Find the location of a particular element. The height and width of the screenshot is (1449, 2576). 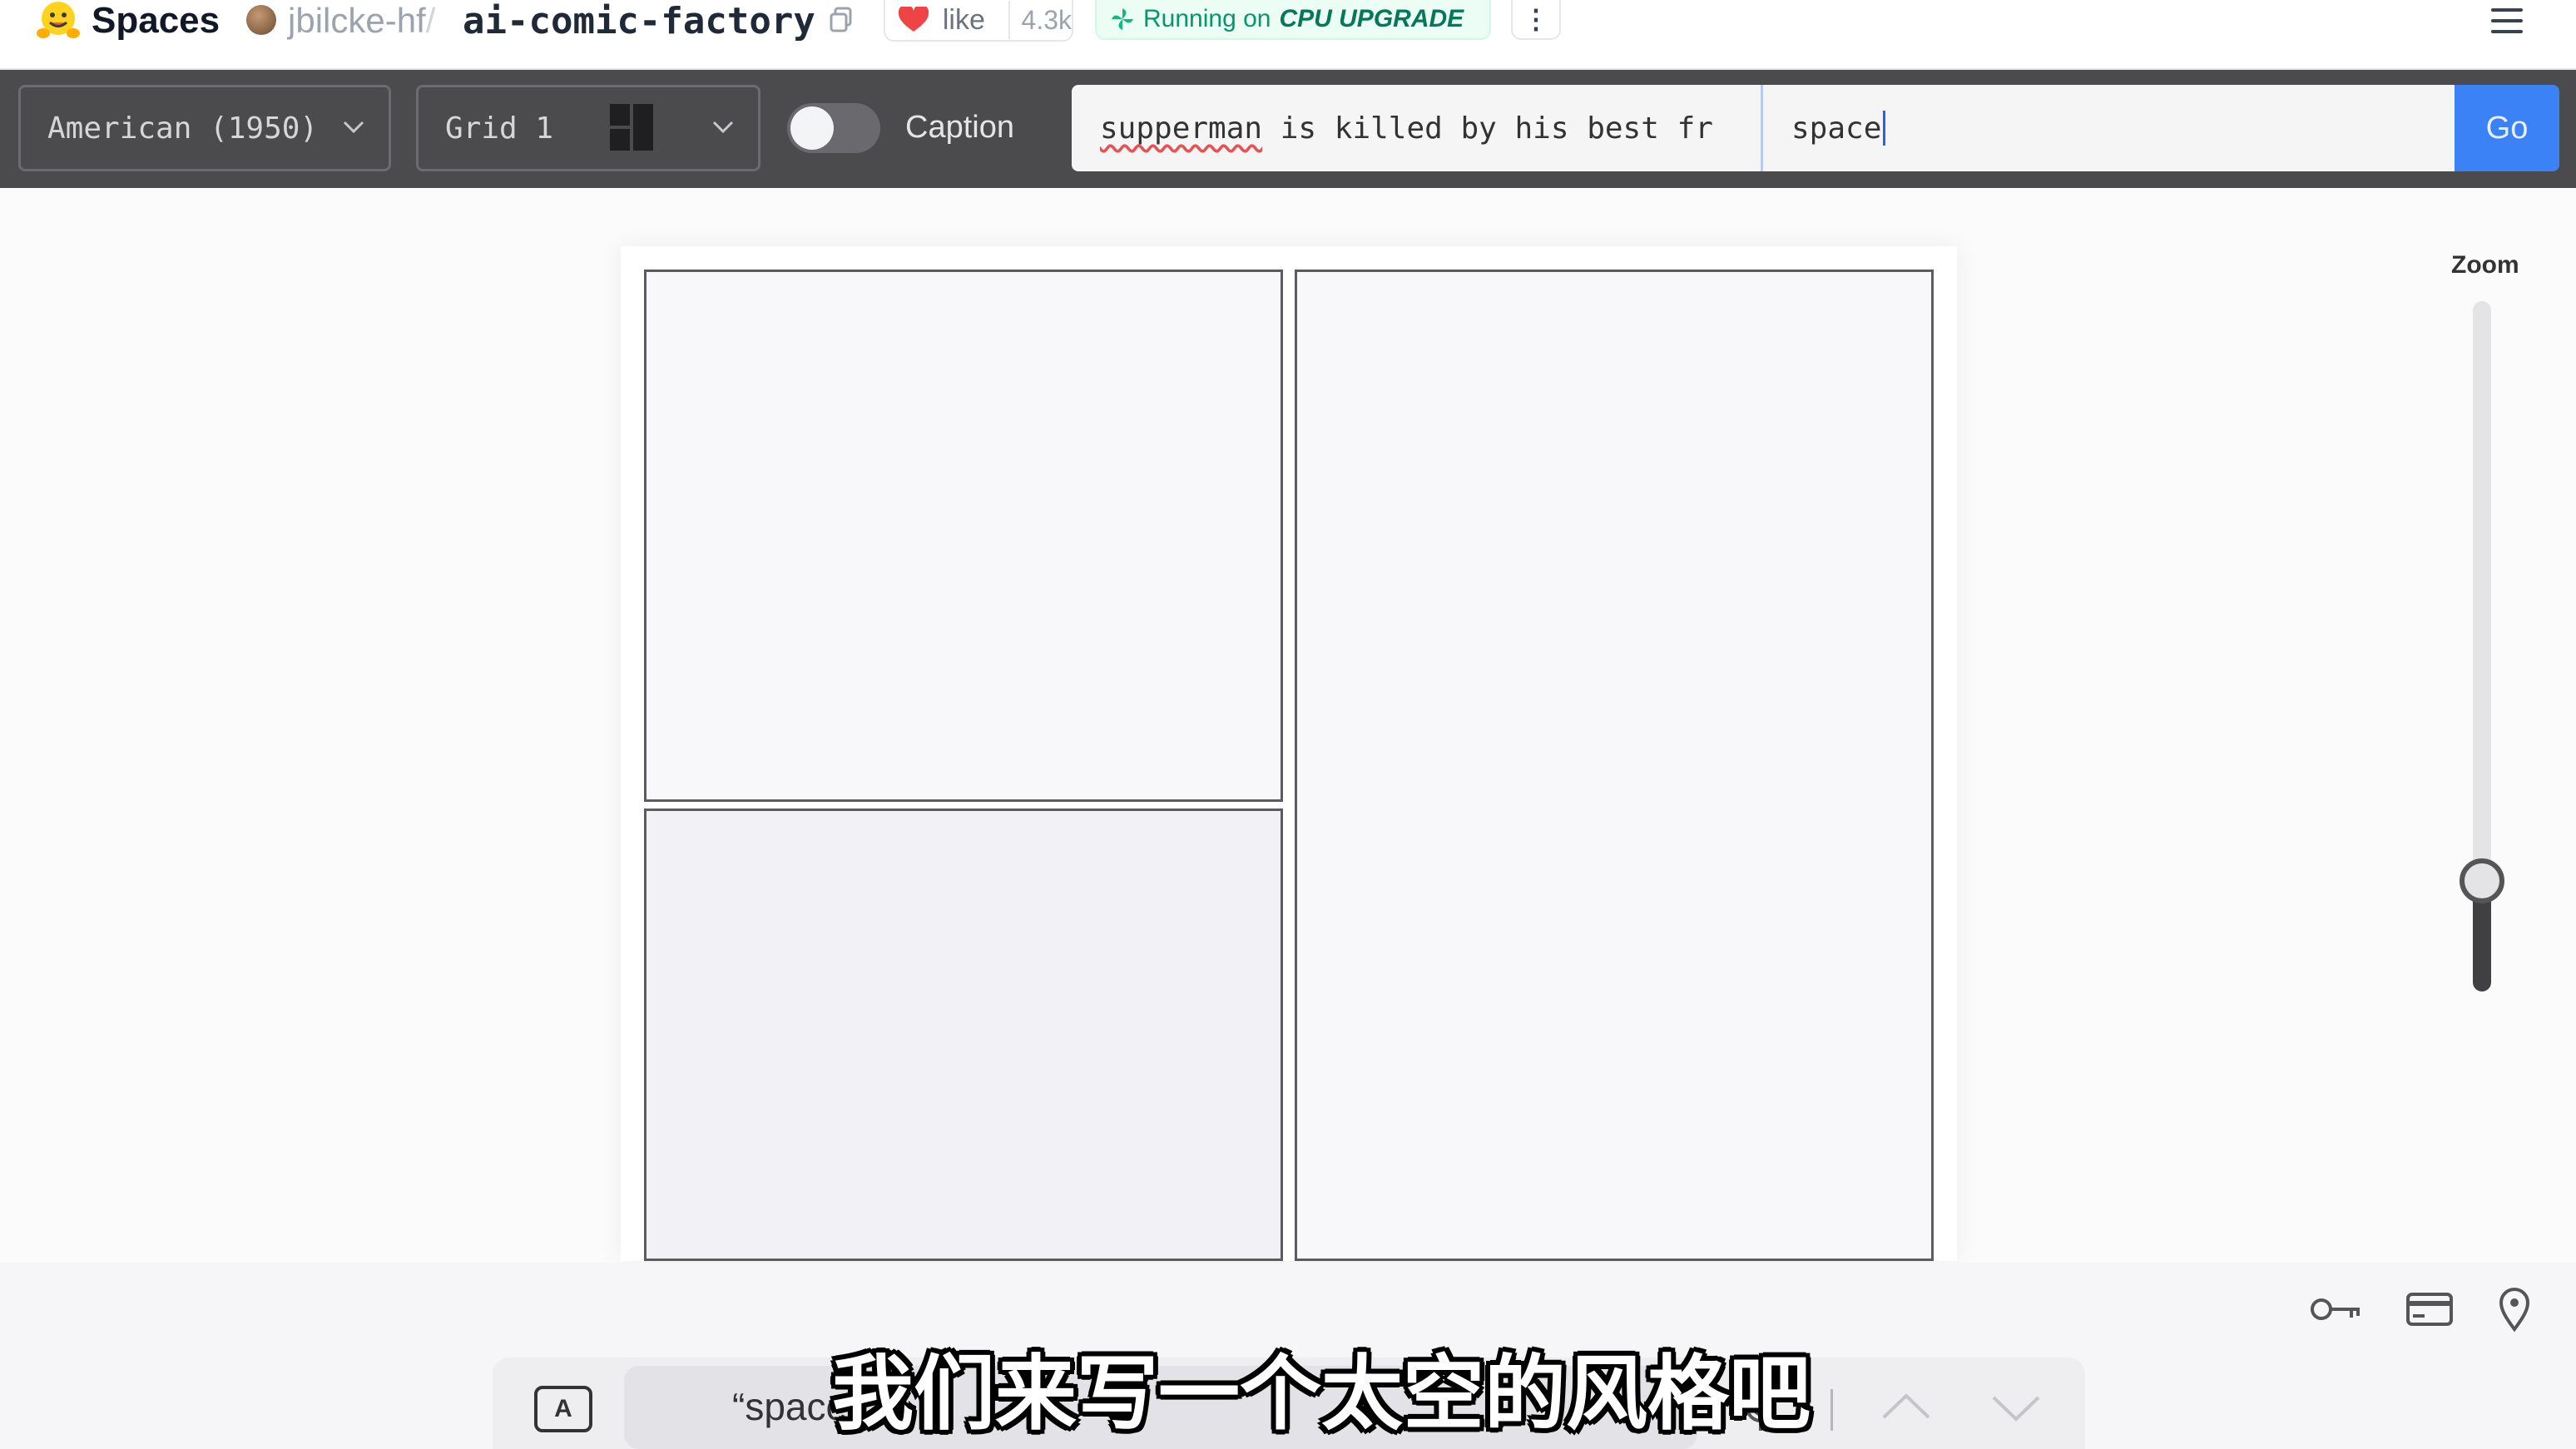

prompt-text: is killed by his best fr is located at coordinates (1488, 129).